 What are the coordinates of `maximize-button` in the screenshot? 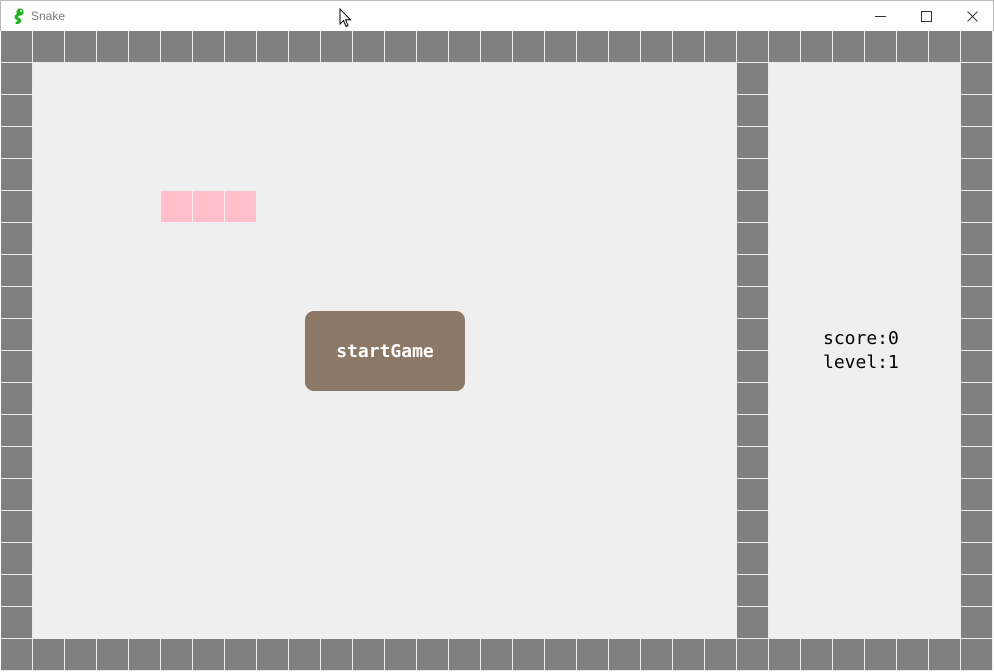 It's located at (926, 16).